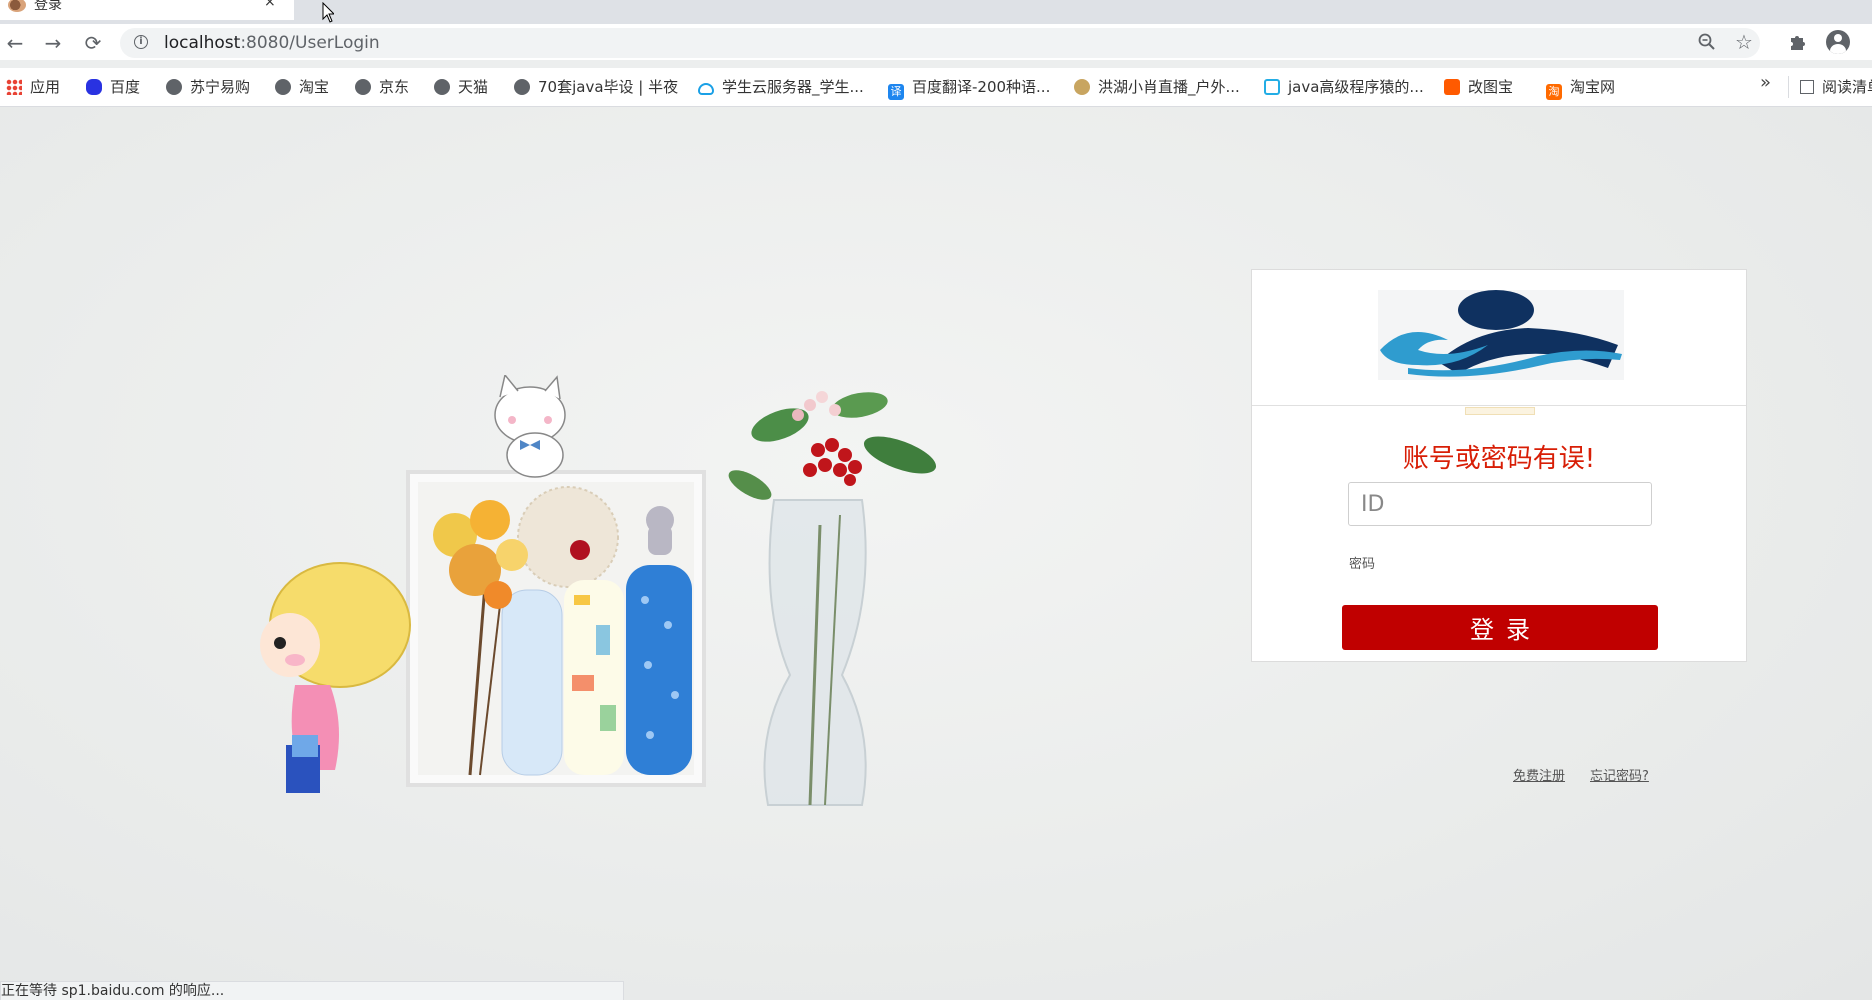  What do you see at coordinates (270, 5) in the screenshot?
I see `tab-close-icon: ×` at bounding box center [270, 5].